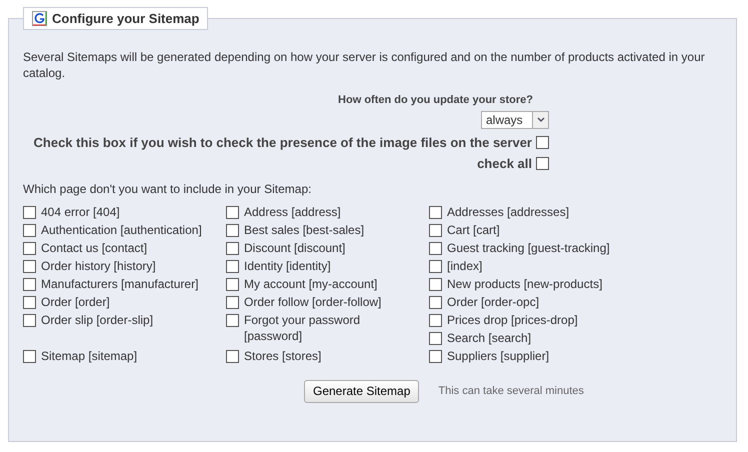 The image size is (748, 452). Describe the element at coordinates (504, 164) in the screenshot. I see `check-all-label: check all` at that location.